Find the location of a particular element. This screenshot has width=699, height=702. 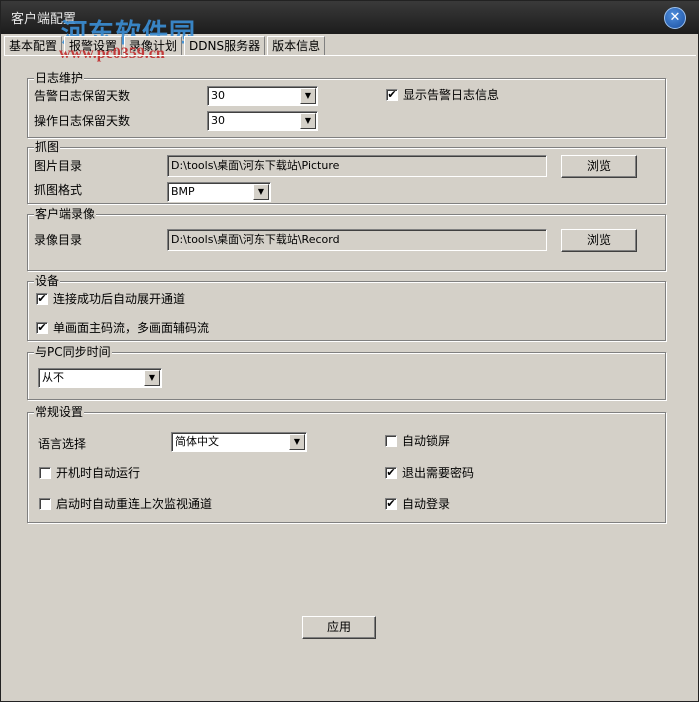

record-group-title: 客户端录像 is located at coordinates (65, 214).